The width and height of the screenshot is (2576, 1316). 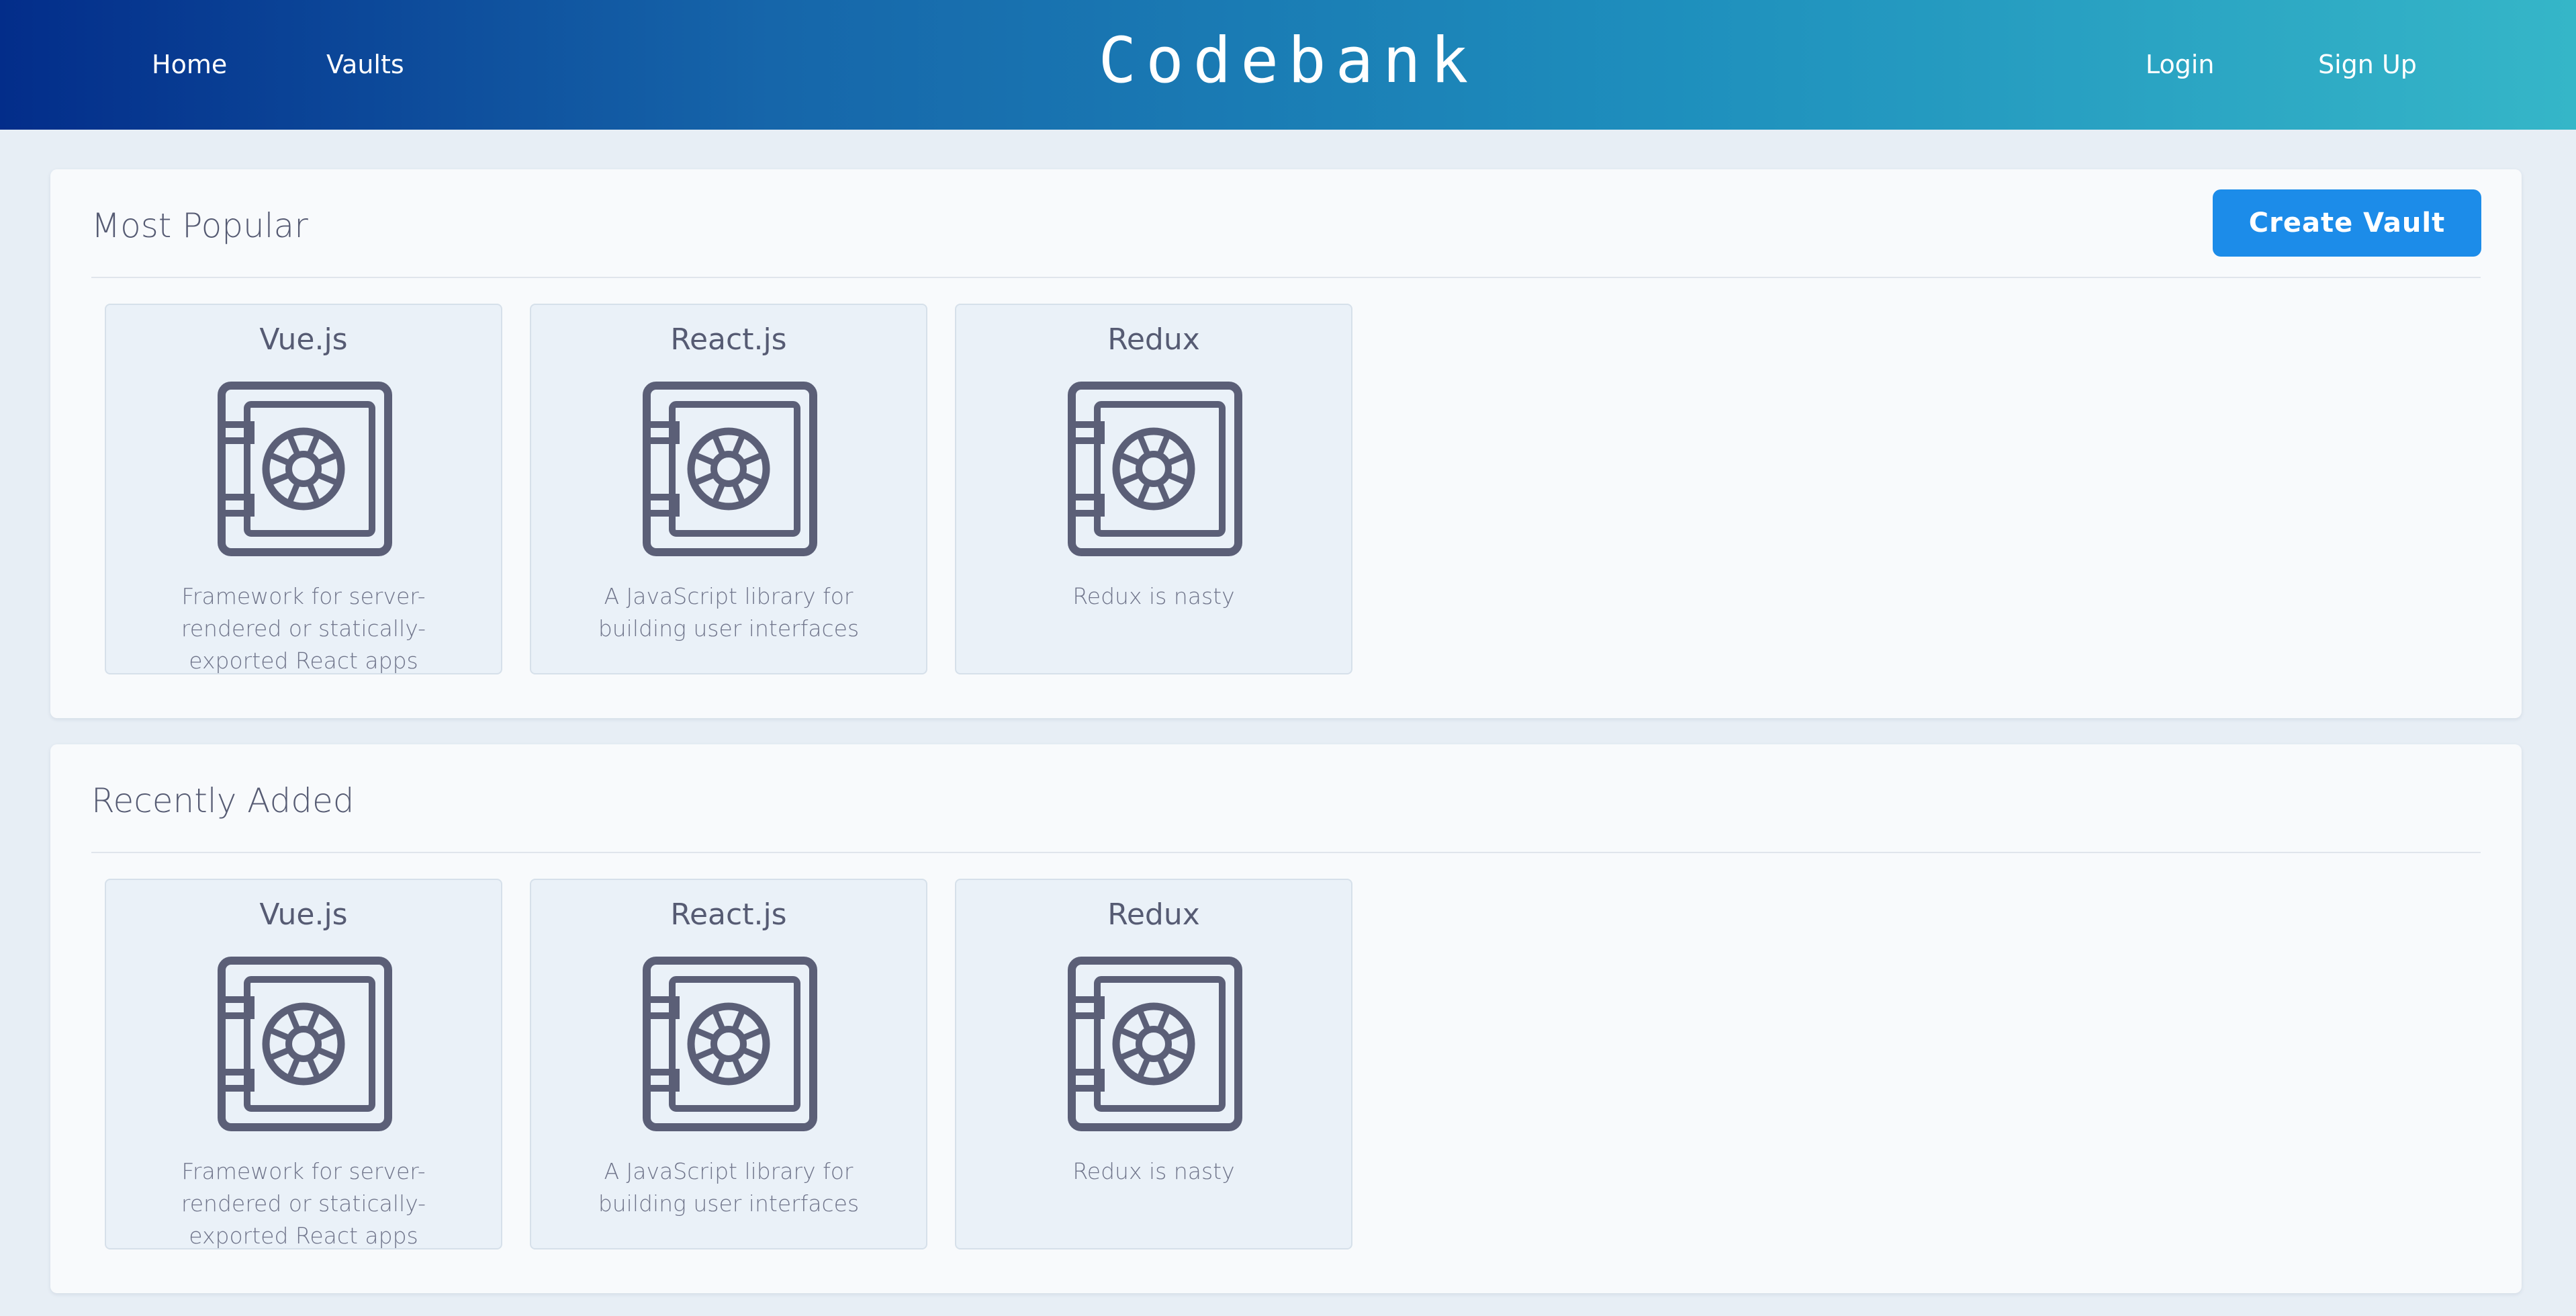 I want to click on nav-vaults-link: Vaults, so click(x=365, y=65).